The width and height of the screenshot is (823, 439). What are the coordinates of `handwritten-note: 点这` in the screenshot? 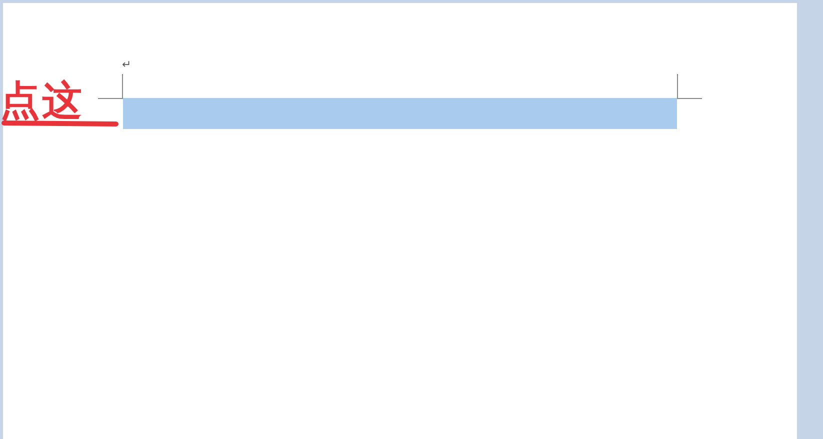 It's located at (42, 101).